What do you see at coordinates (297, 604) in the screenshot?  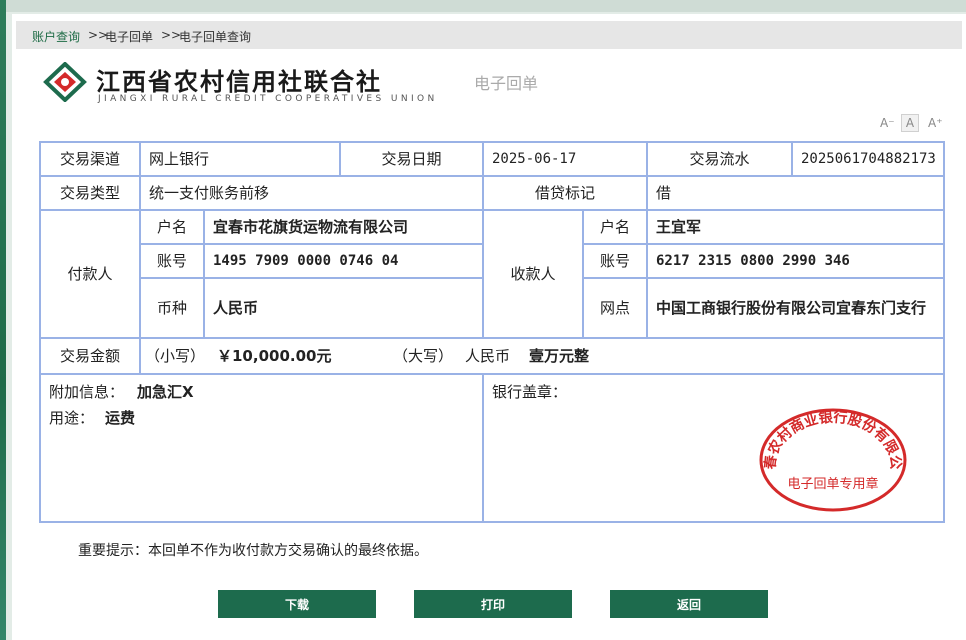 I see `download-button: 下载` at bounding box center [297, 604].